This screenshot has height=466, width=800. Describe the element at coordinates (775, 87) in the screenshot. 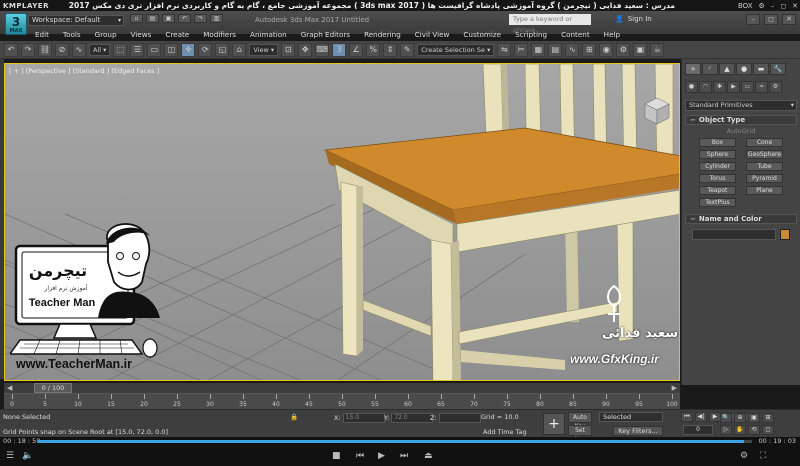

I see `systems-icon: ⚙` at that location.